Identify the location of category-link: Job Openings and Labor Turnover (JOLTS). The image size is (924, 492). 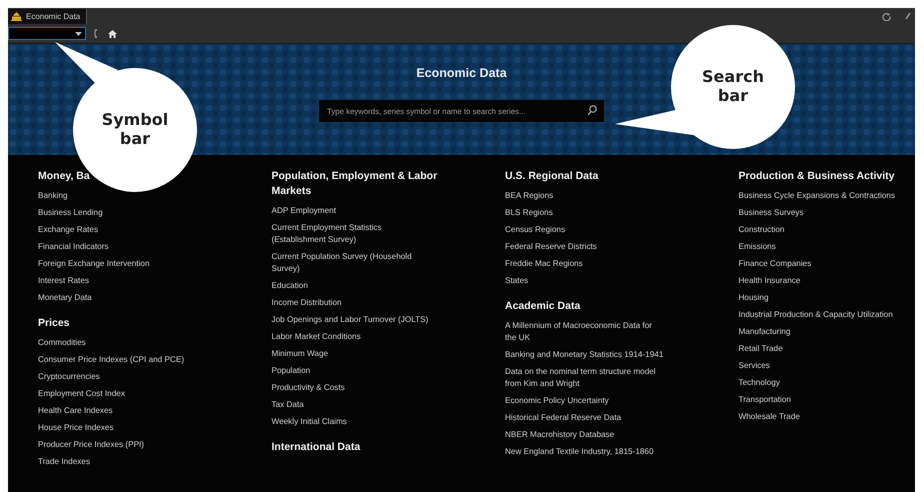
(350, 319).